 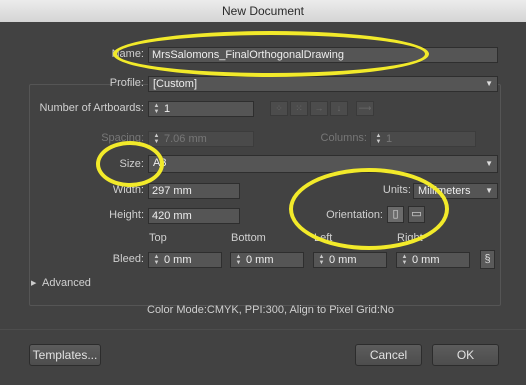 What do you see at coordinates (158, 238) in the screenshot?
I see `bleed-top-header: Top` at bounding box center [158, 238].